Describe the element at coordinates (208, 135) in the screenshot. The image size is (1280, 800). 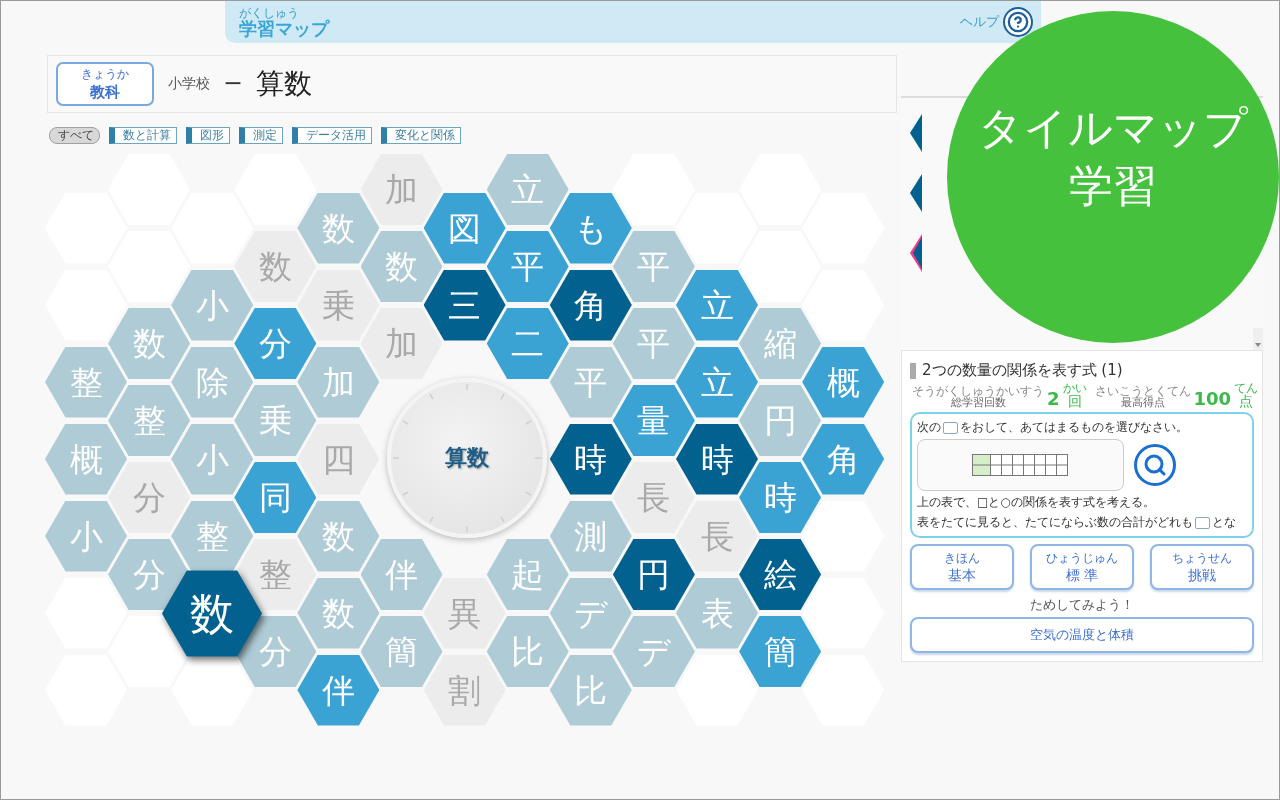
I see `filter-chip: 図形` at that location.